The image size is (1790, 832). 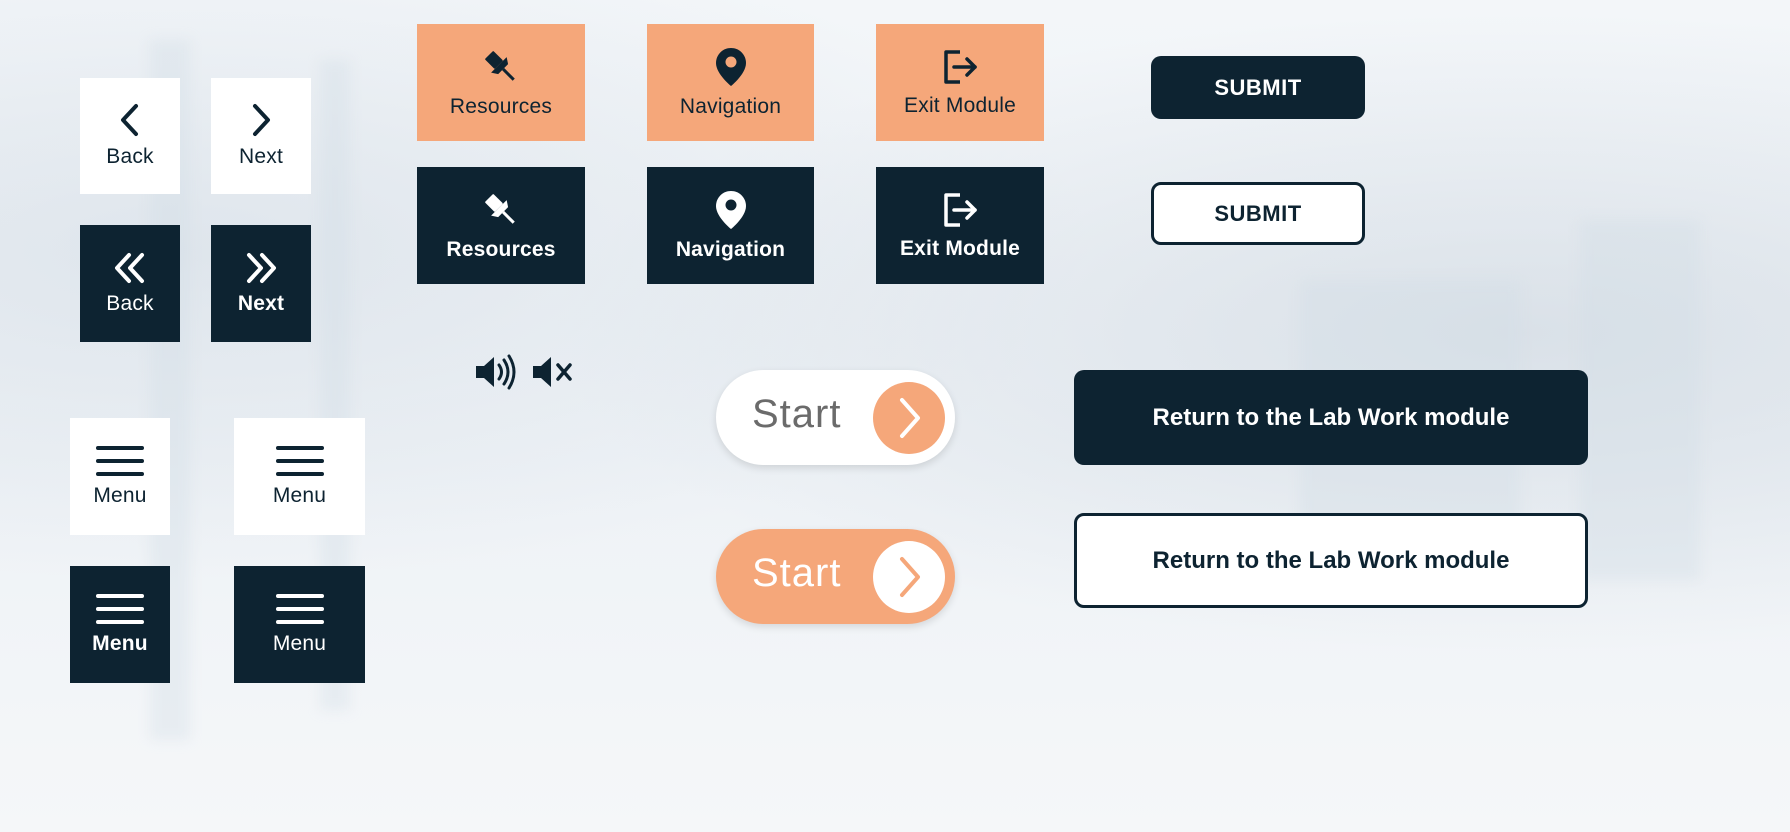 I want to click on exit-module-label: Exit Module, so click(x=960, y=105).